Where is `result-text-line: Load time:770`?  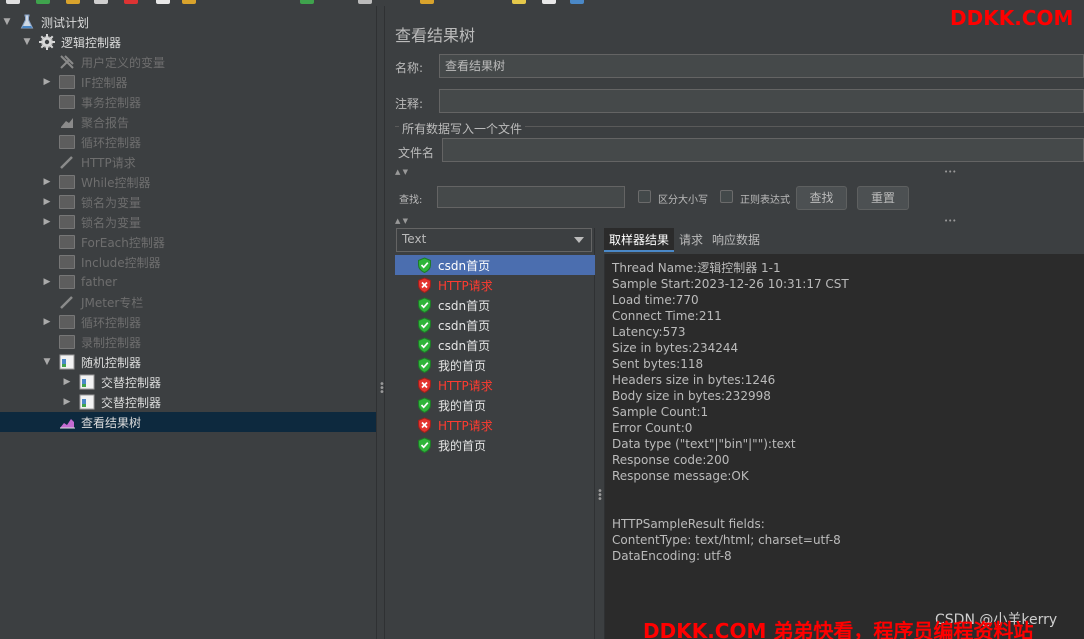
result-text-line: Load time:770 is located at coordinates (655, 300).